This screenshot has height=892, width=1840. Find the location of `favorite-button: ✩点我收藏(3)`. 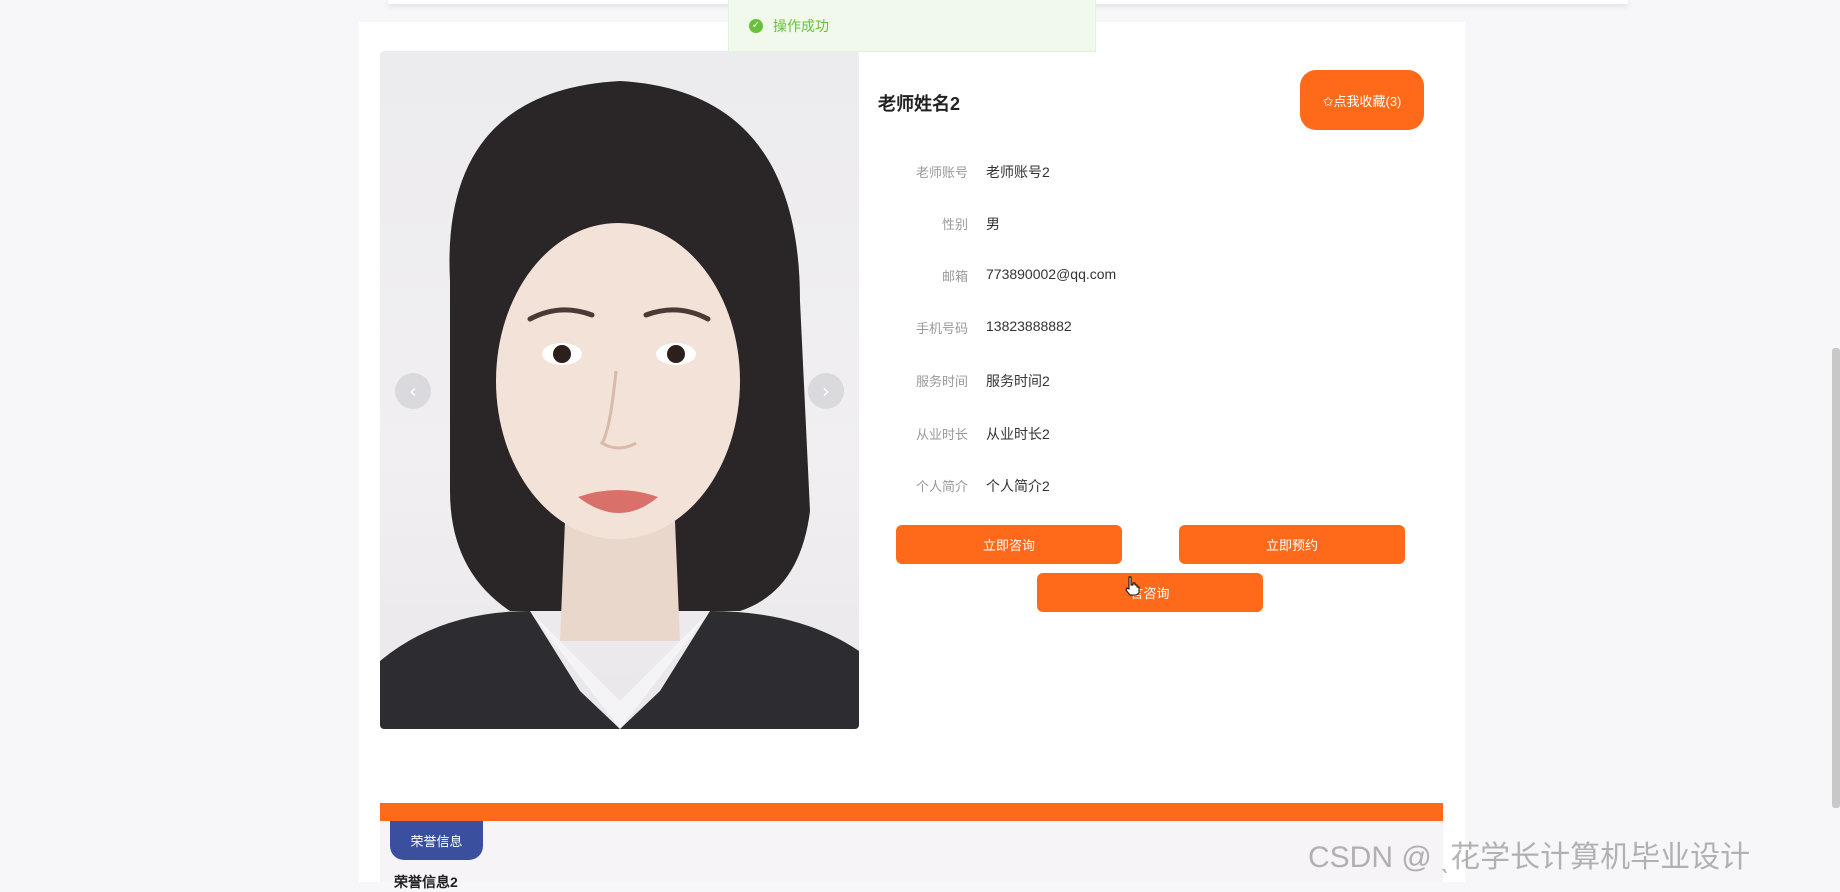

favorite-button: ✩点我收藏(3) is located at coordinates (1362, 100).